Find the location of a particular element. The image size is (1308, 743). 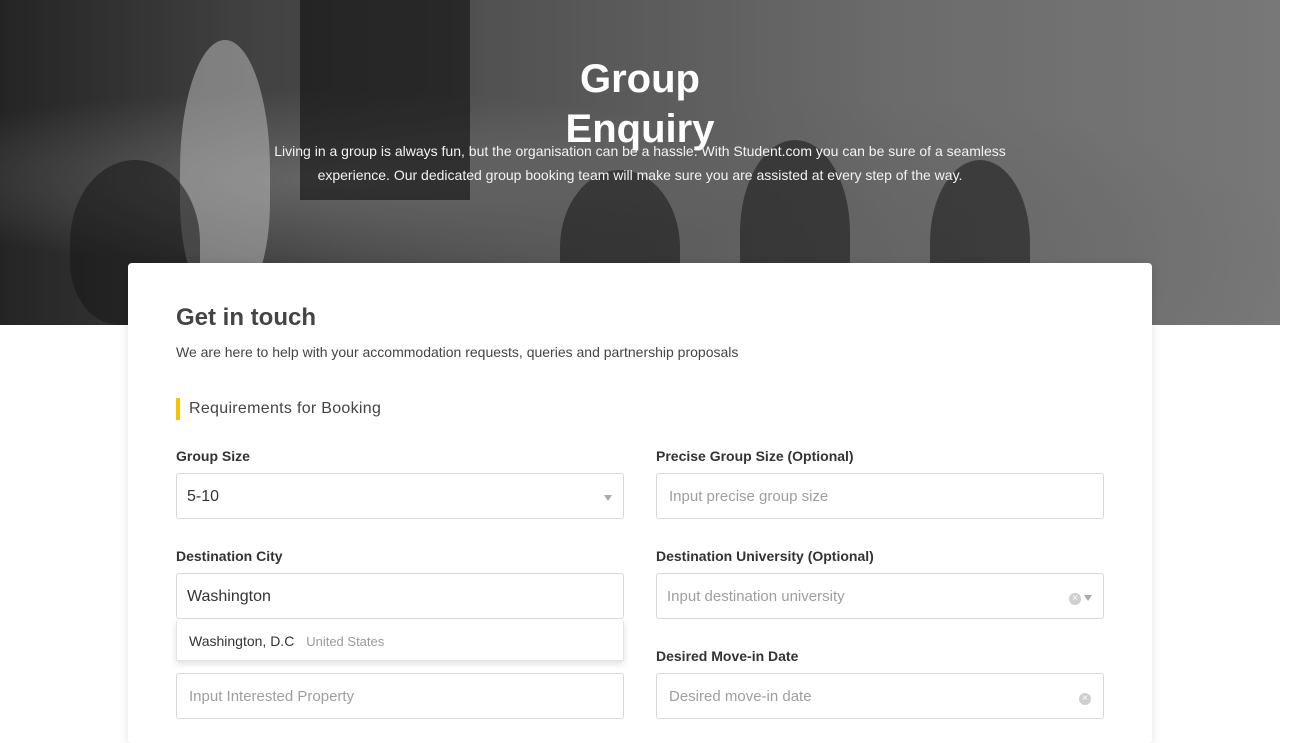

form-title: Get in touch is located at coordinates (246, 317).